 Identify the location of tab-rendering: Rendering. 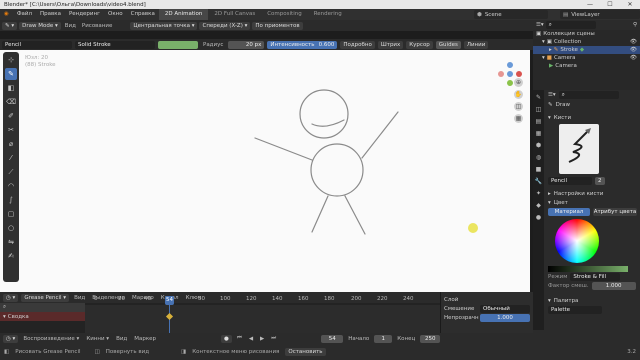
(328, 14).